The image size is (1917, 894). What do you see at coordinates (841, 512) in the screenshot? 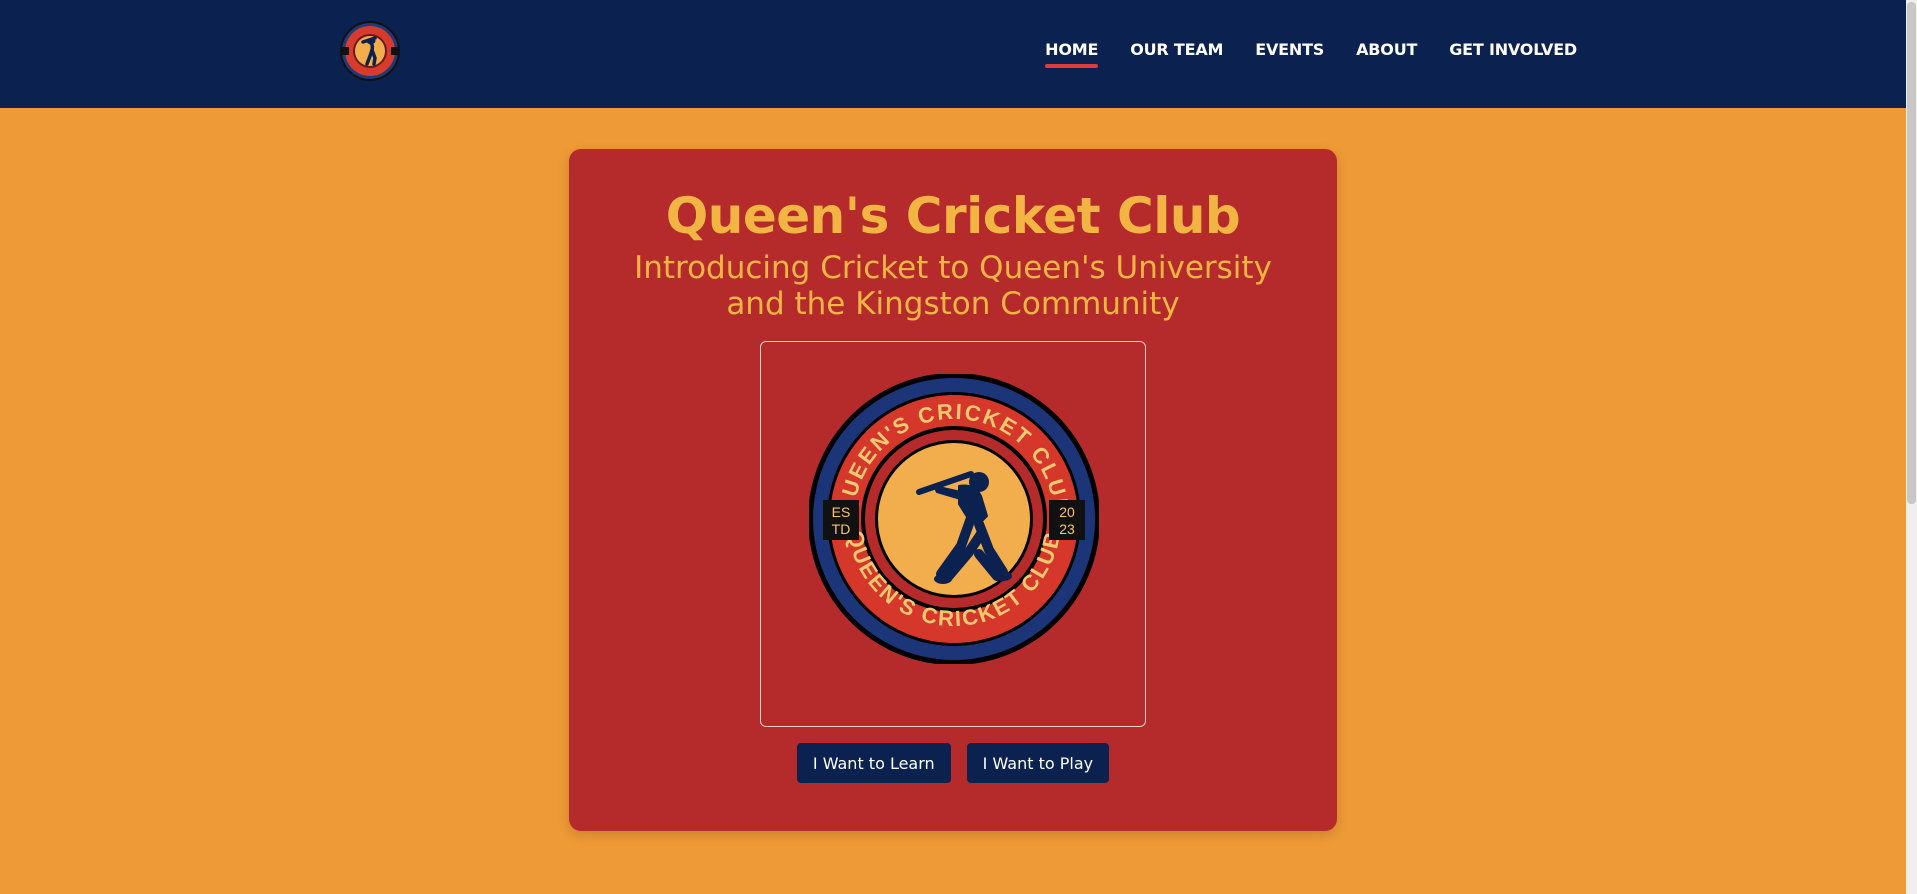
I see `badge-left-top: ES` at bounding box center [841, 512].